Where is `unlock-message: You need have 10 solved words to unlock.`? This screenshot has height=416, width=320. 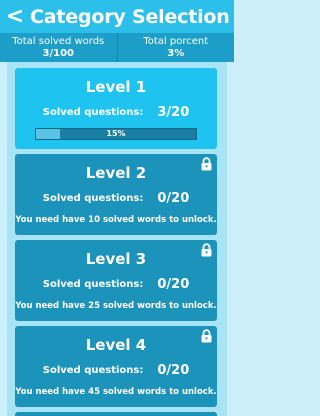
unlock-message: You need have 10 solved words to unlock. is located at coordinates (116, 220).